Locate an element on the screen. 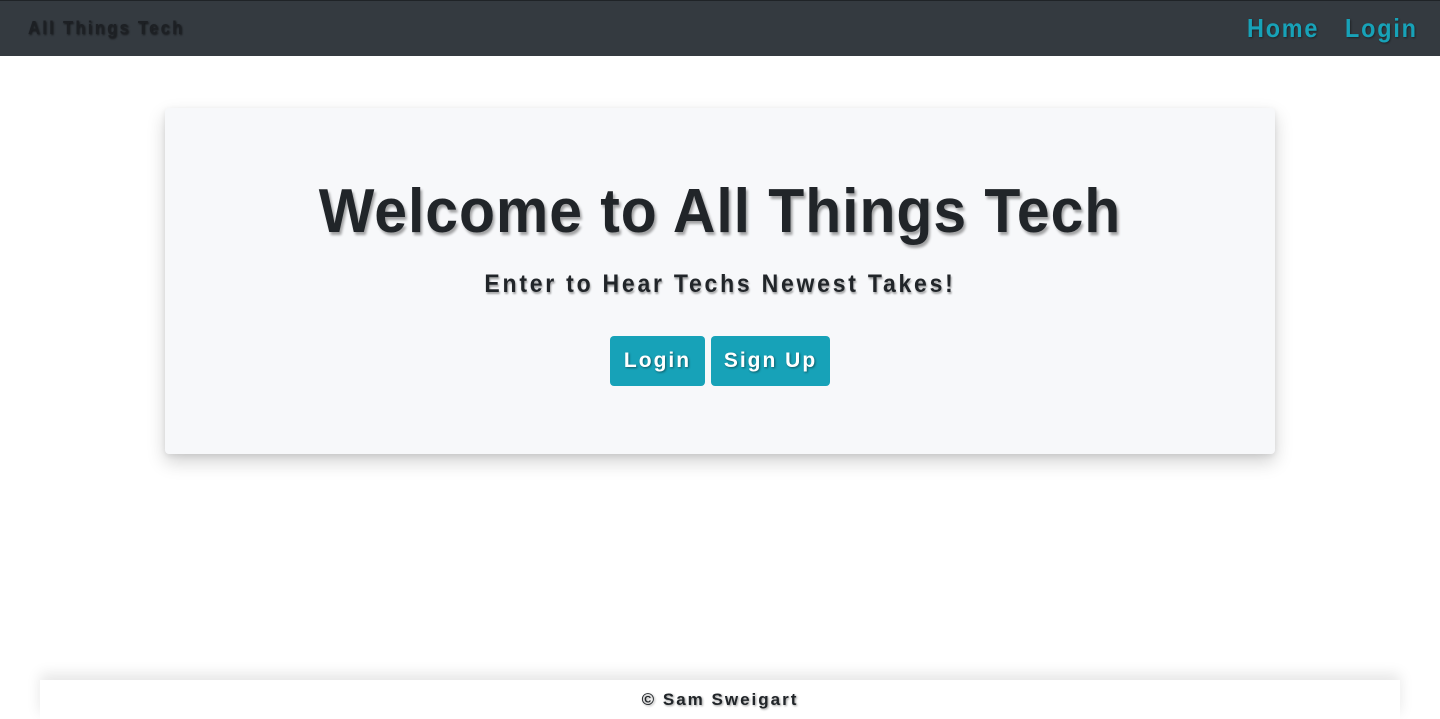 The image size is (1440, 719). copyright-text: © Sam Sweigart is located at coordinates (720, 699).